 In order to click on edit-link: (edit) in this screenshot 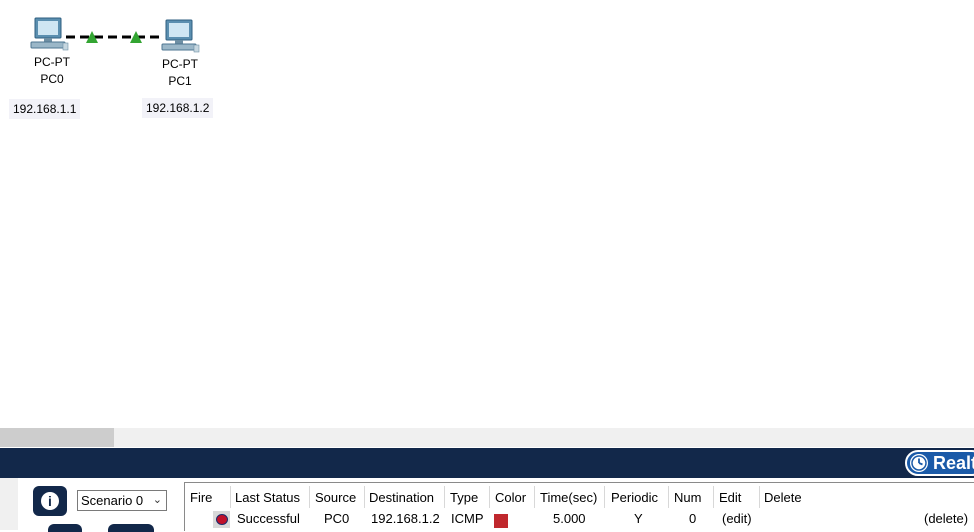, I will do `click(737, 519)`.